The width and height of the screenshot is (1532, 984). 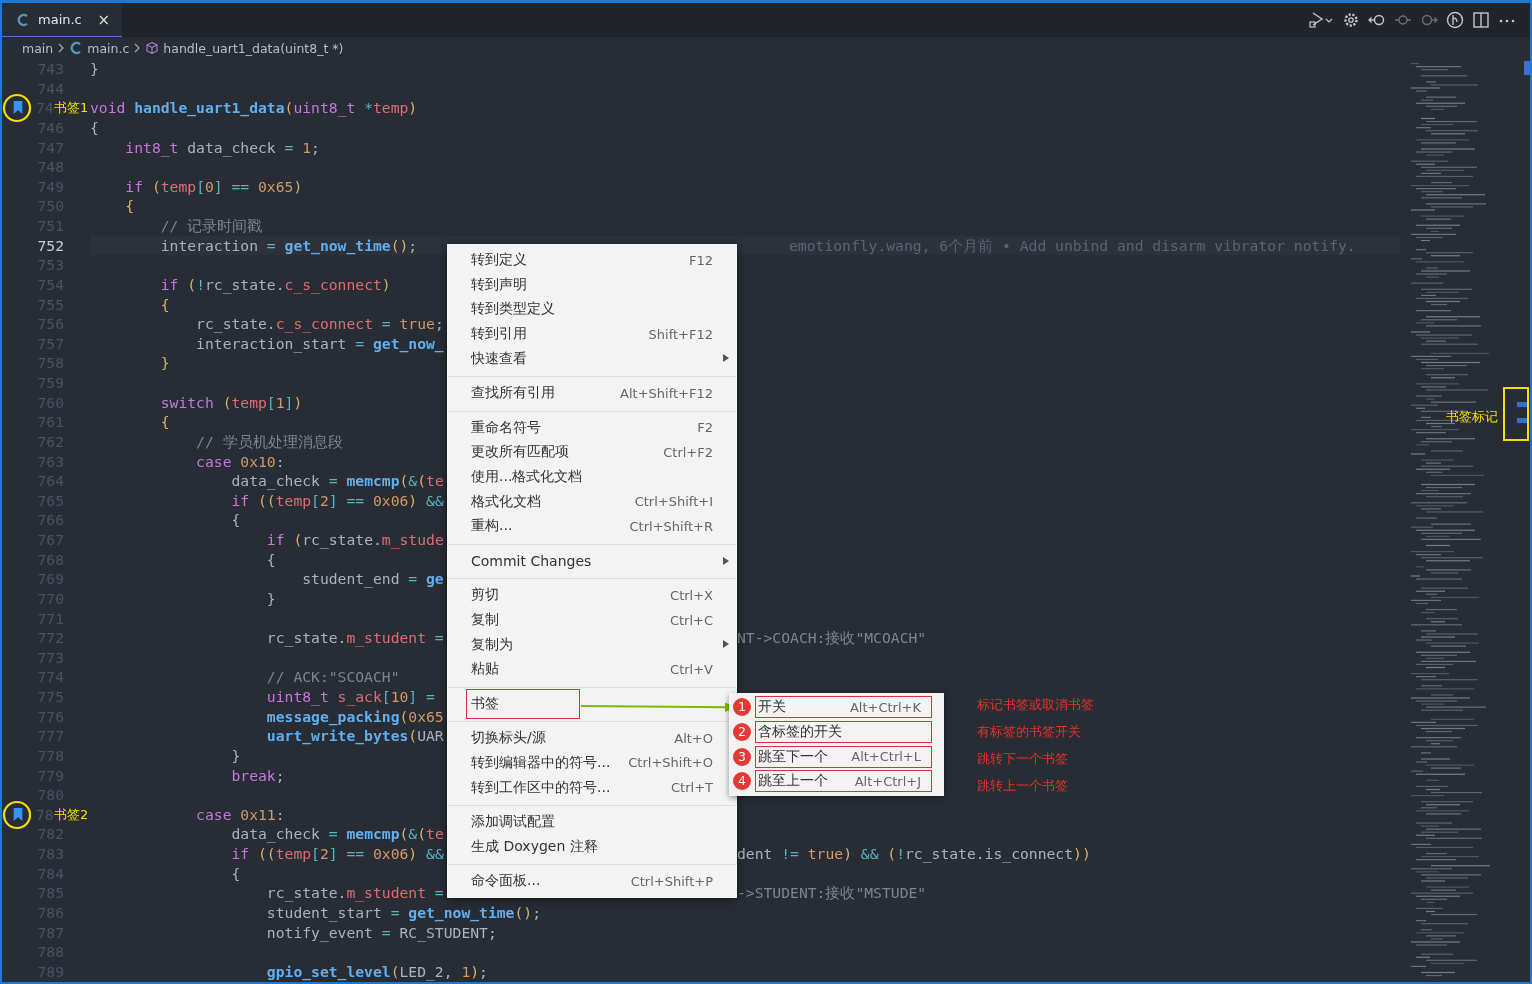 I want to click on annotation-note: 跳转下一个书签, so click(x=1023, y=759).